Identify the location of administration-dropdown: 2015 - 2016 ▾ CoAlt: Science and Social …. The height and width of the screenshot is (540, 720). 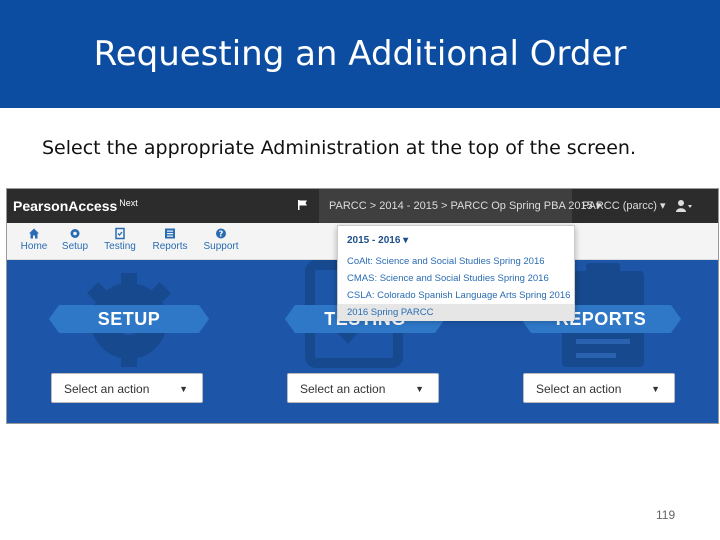
(456, 273).